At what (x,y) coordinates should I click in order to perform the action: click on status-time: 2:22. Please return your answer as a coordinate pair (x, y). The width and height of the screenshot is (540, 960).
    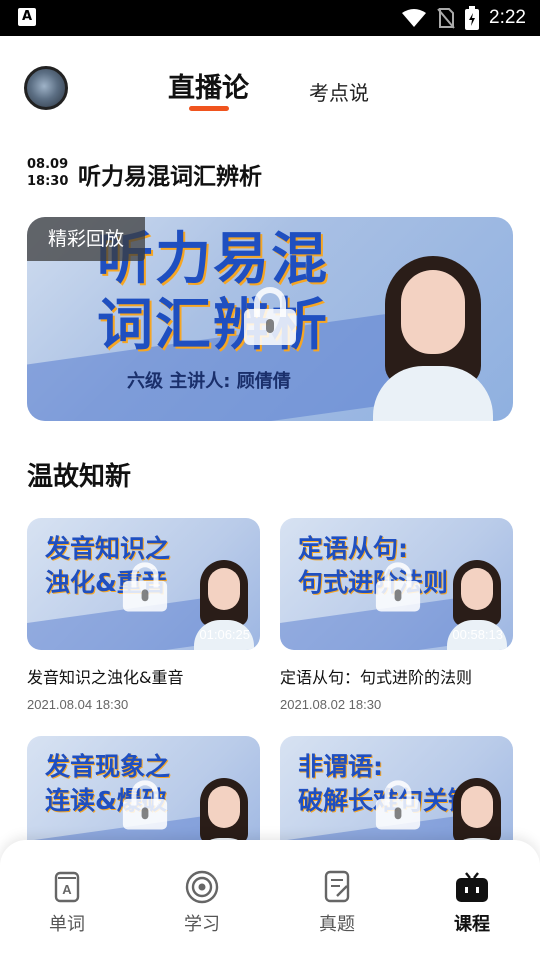
    Looking at the image, I should click on (507, 17).